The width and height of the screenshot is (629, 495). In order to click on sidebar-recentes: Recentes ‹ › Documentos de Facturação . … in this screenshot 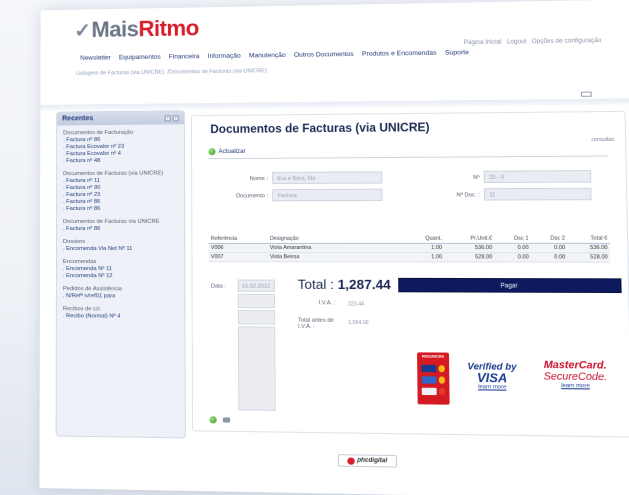, I will do `click(120, 274)`.